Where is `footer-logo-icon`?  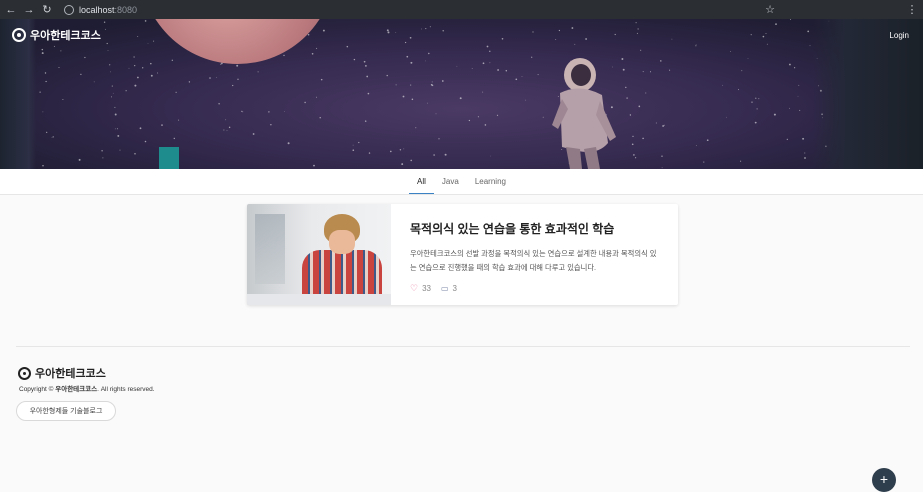
footer-logo-icon is located at coordinates (24, 373).